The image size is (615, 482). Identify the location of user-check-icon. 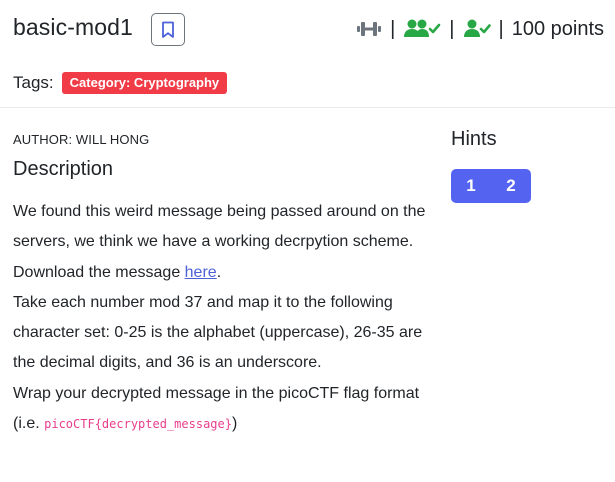
(477, 29).